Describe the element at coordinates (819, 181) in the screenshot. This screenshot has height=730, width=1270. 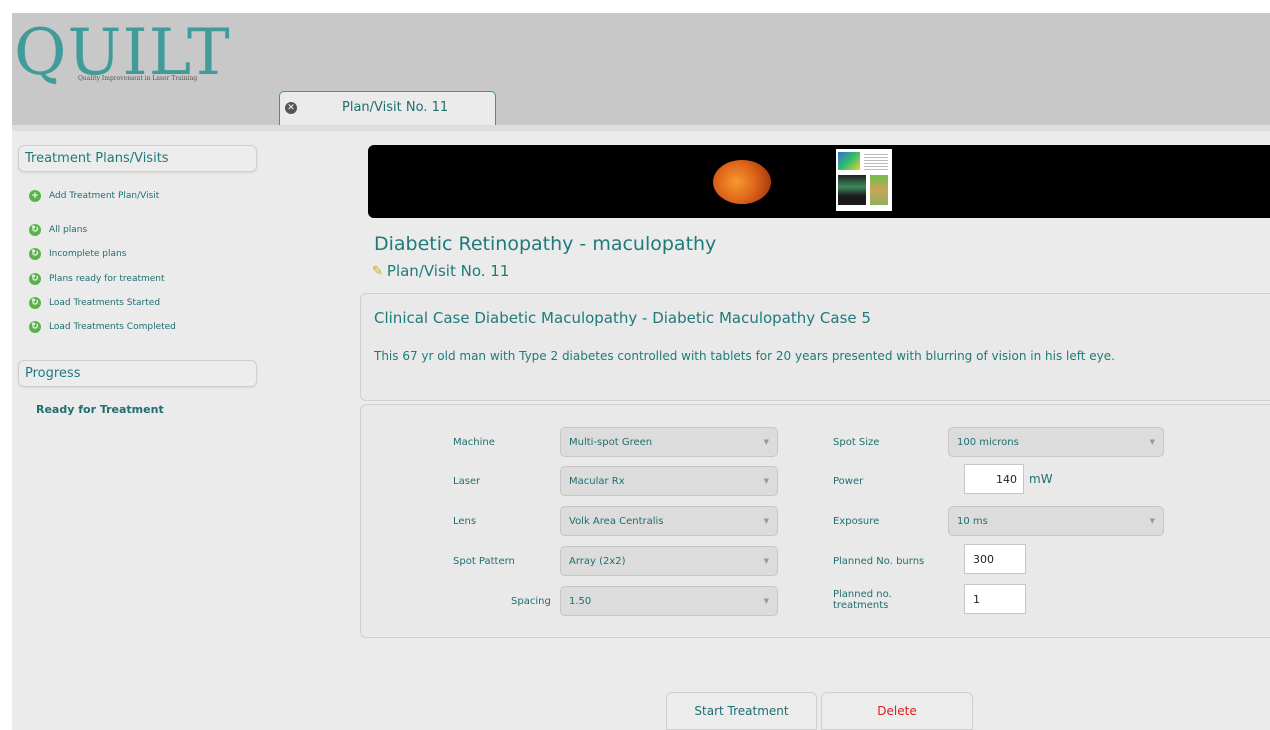
I see `image-strip` at that location.